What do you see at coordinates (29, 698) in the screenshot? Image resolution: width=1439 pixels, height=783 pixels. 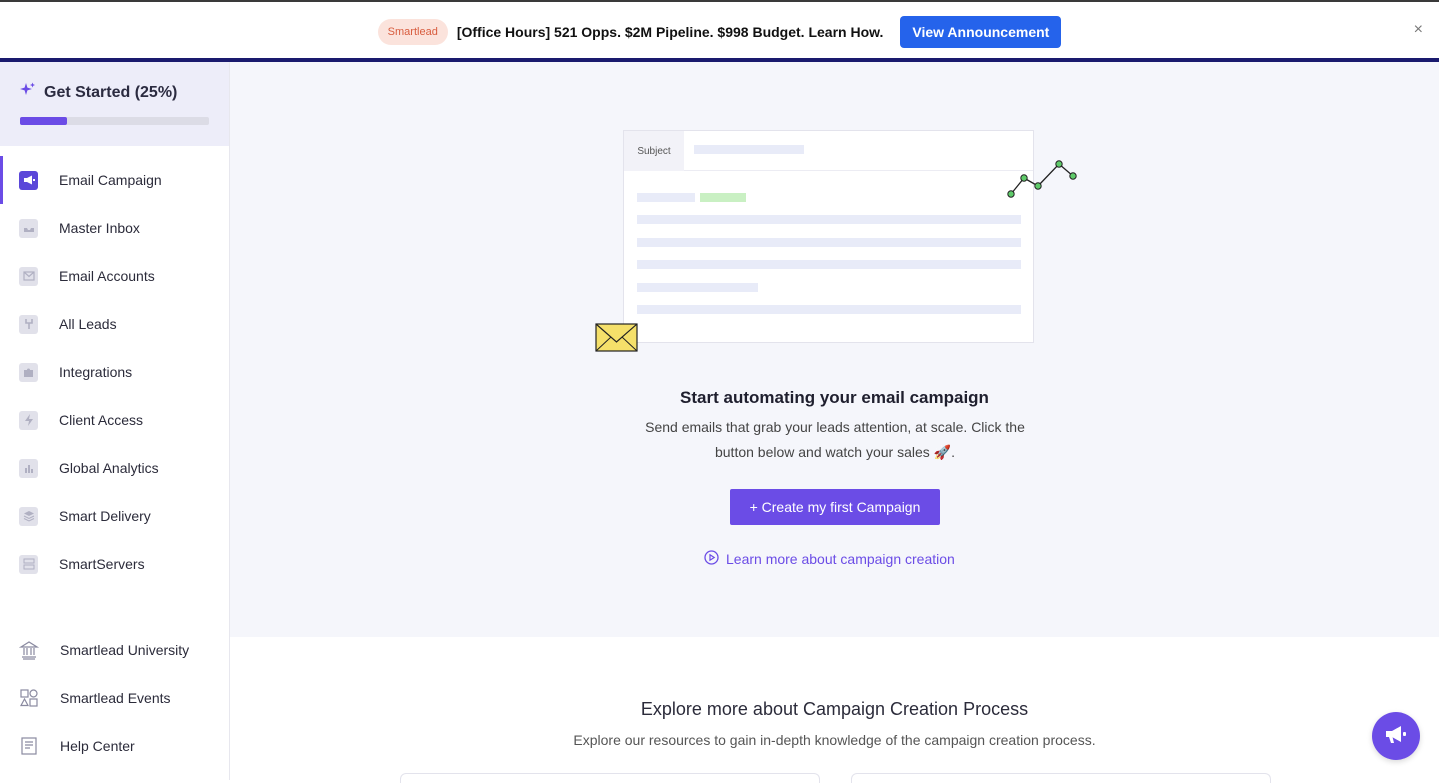 I see `events-icon` at bounding box center [29, 698].